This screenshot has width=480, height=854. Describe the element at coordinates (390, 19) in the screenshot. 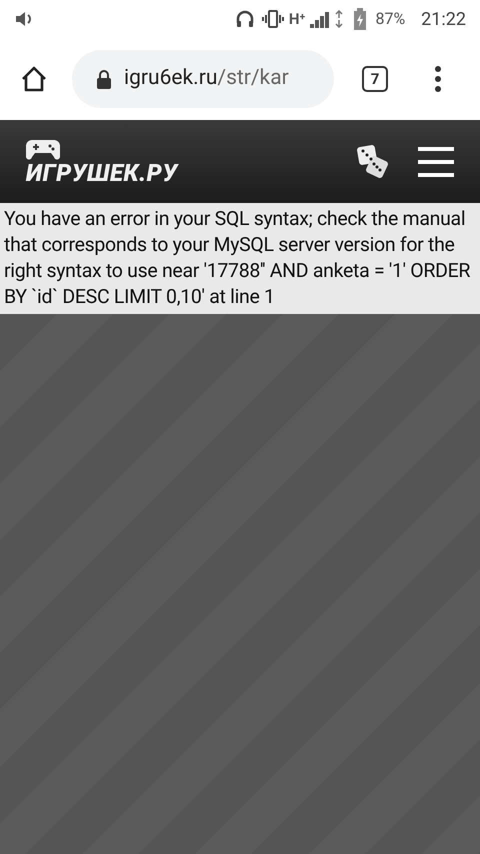

I see `battery-percent: 87%` at that location.